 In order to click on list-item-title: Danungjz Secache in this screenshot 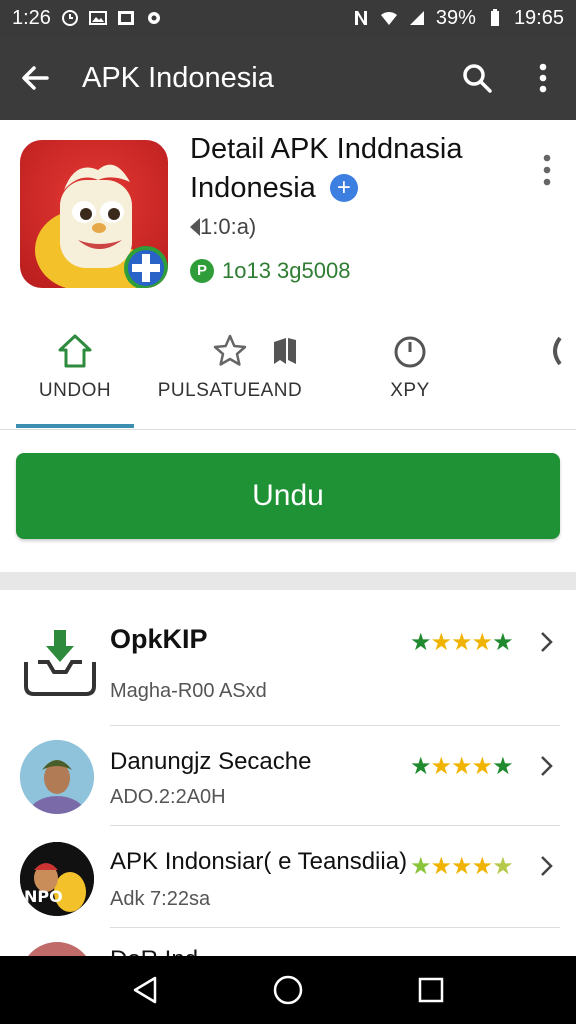, I will do `click(211, 761)`.